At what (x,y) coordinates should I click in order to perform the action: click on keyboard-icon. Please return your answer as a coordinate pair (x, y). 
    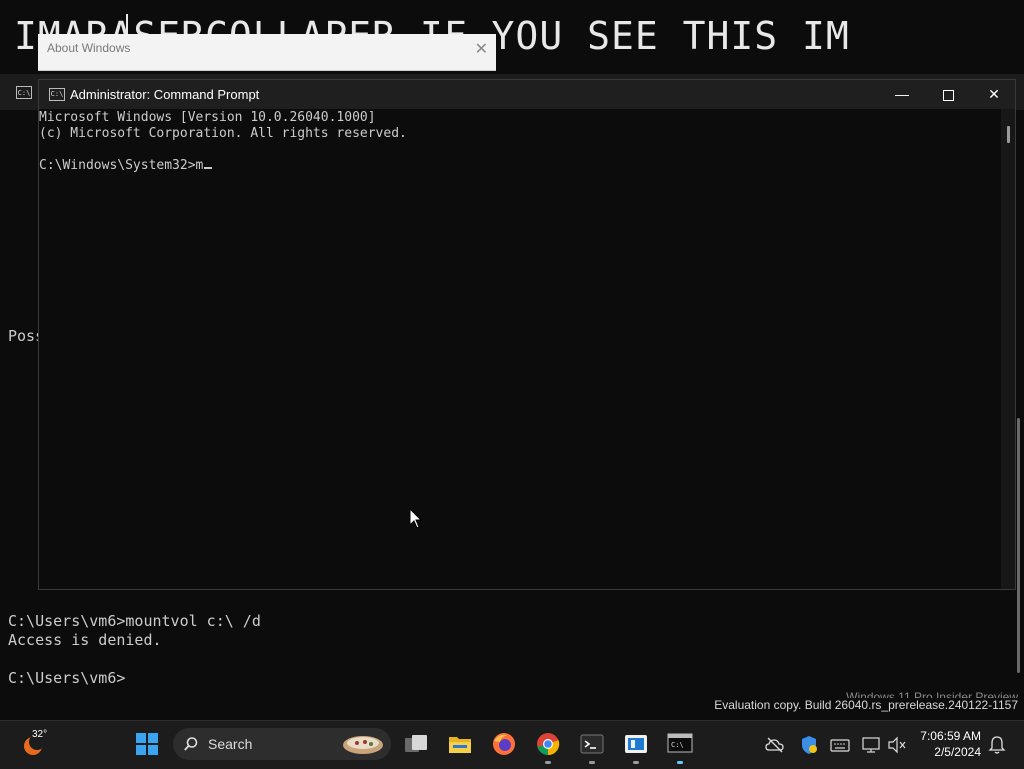
    Looking at the image, I should click on (840, 745).